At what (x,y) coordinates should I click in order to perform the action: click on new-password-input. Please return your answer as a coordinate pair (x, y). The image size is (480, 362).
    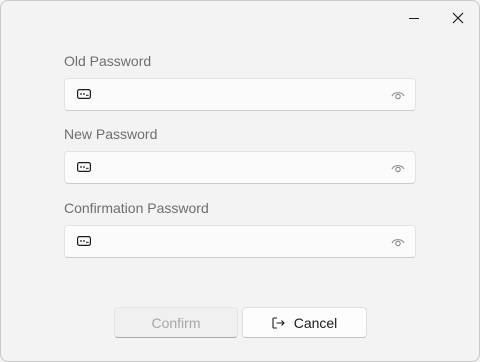
    Looking at the image, I should click on (240, 167).